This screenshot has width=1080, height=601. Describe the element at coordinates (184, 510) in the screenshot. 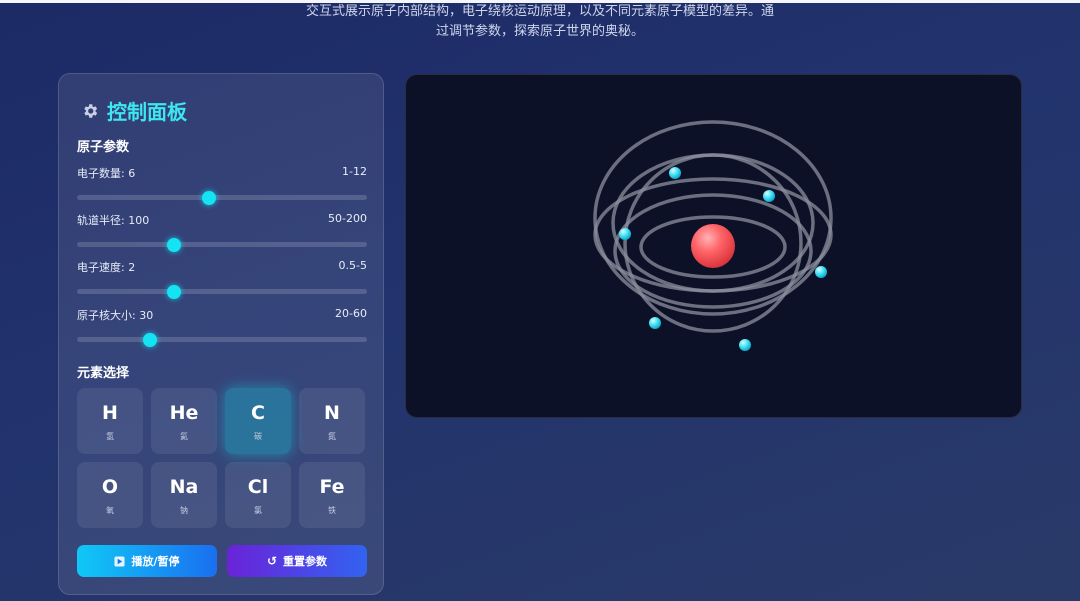

I see `element-name: 钠` at that location.